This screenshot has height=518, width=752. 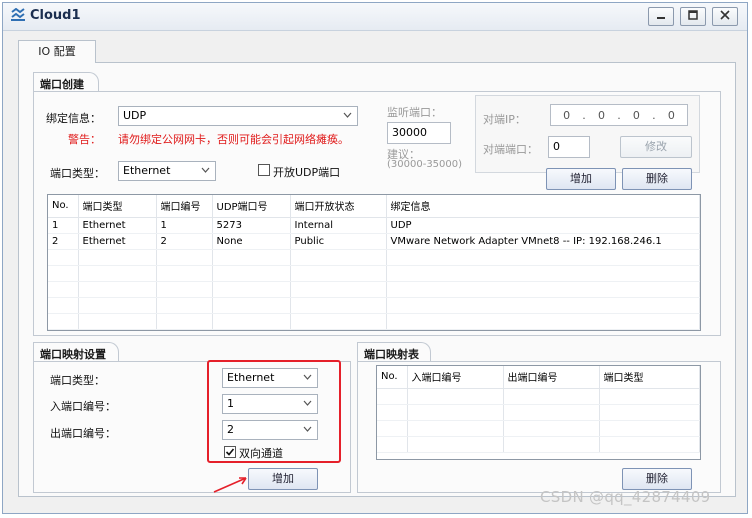 I want to click on maximize-button, so click(x=693, y=16).